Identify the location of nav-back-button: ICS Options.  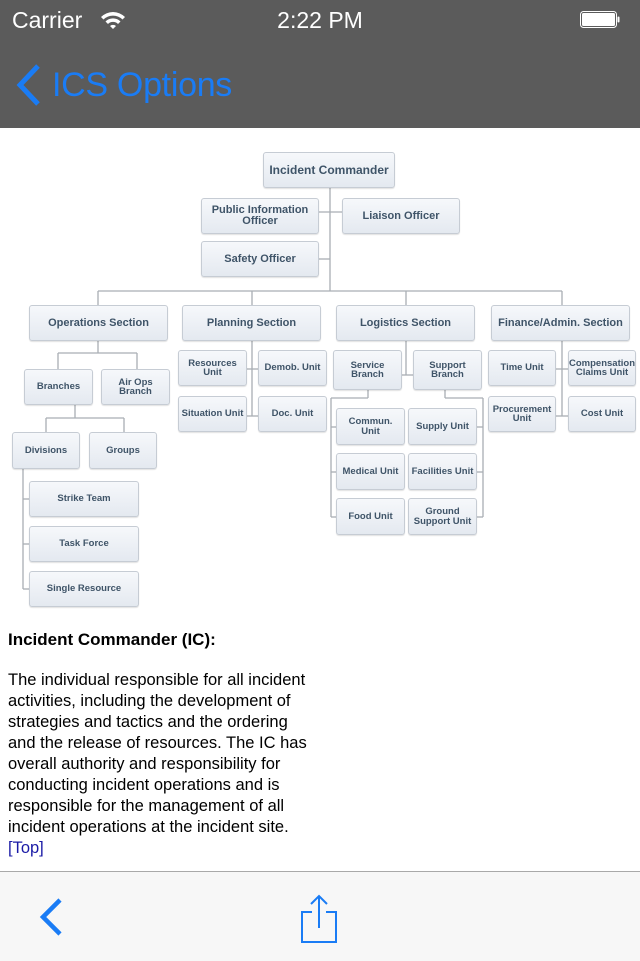
(123, 85).